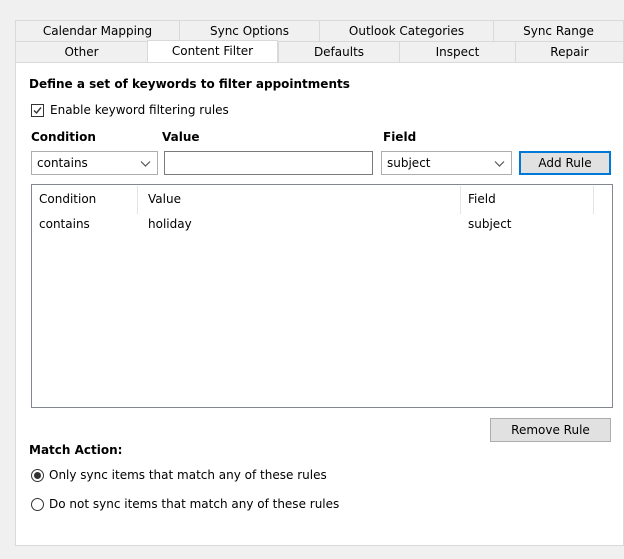 The width and height of the screenshot is (624, 559). I want to click on value-label: Value, so click(181, 137).